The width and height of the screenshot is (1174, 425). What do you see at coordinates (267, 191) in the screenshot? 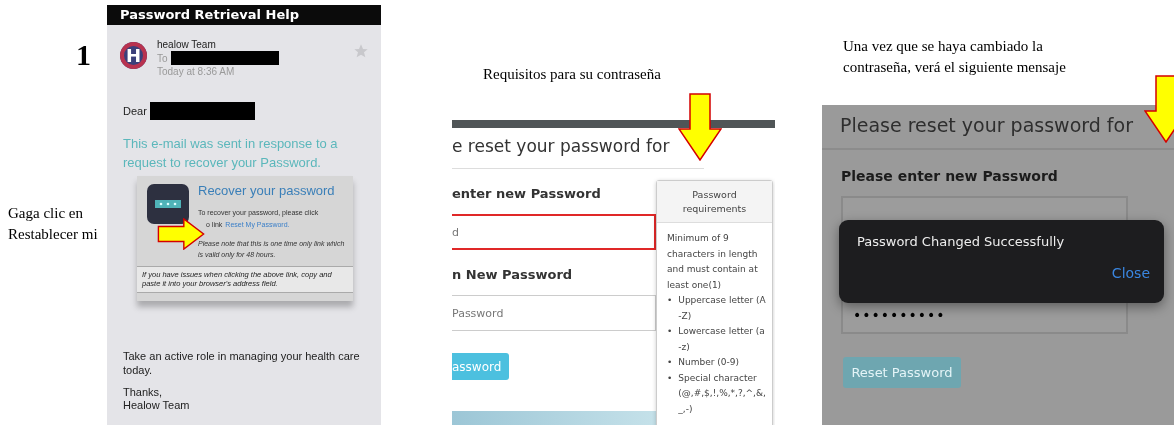
I see `card-title: Recover your password` at bounding box center [267, 191].